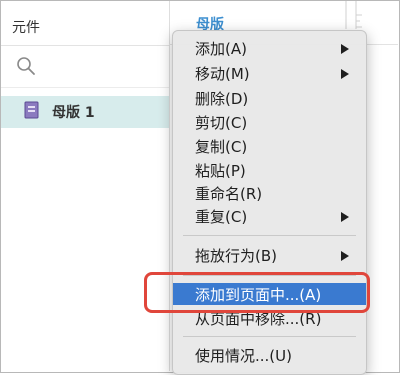  I want to click on ruler, so click(353, 15).